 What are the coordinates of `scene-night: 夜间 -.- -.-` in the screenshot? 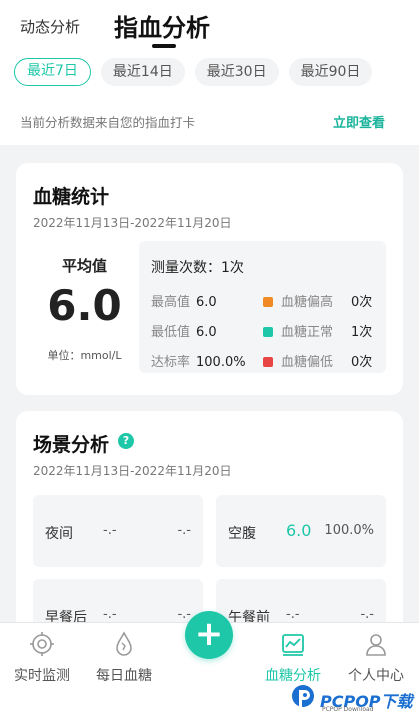 It's located at (118, 531).